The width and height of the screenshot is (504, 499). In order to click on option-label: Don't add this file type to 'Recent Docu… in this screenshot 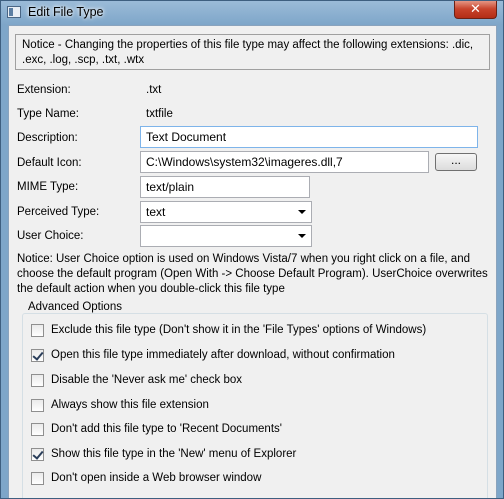, I will do `click(166, 429)`.